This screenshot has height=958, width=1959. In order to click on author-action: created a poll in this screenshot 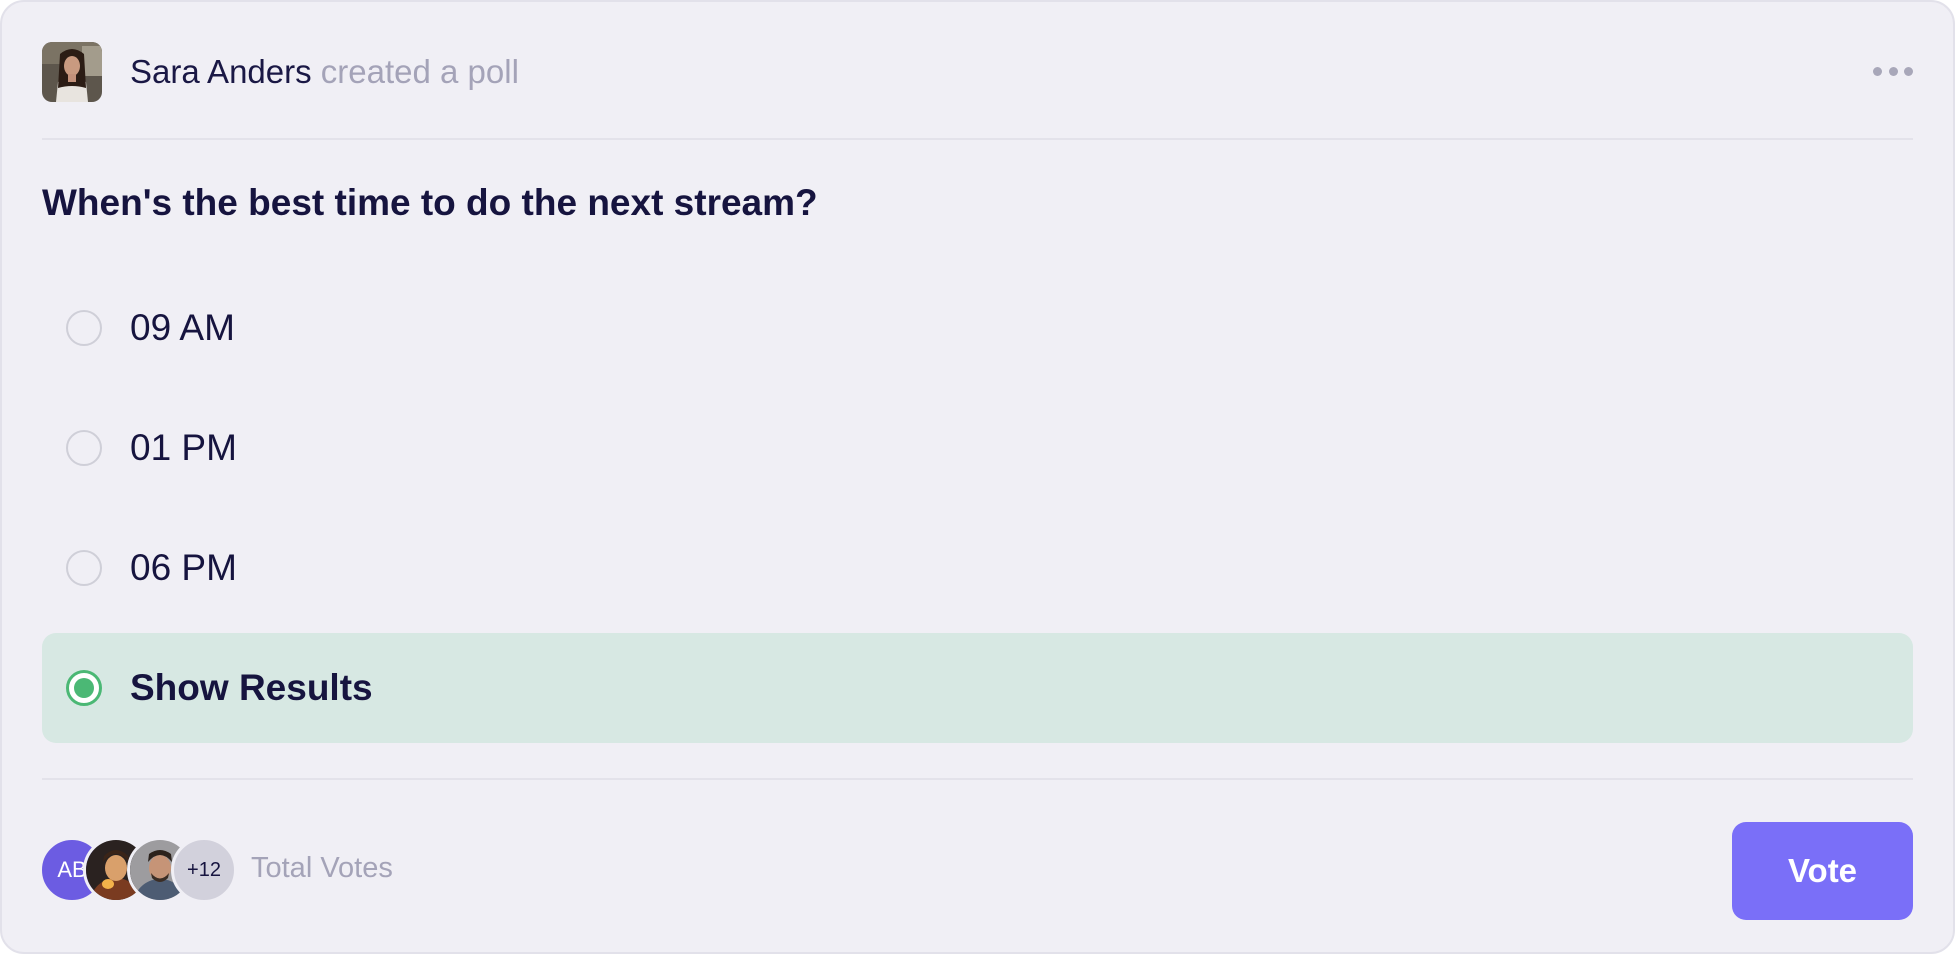, I will do `click(419, 71)`.